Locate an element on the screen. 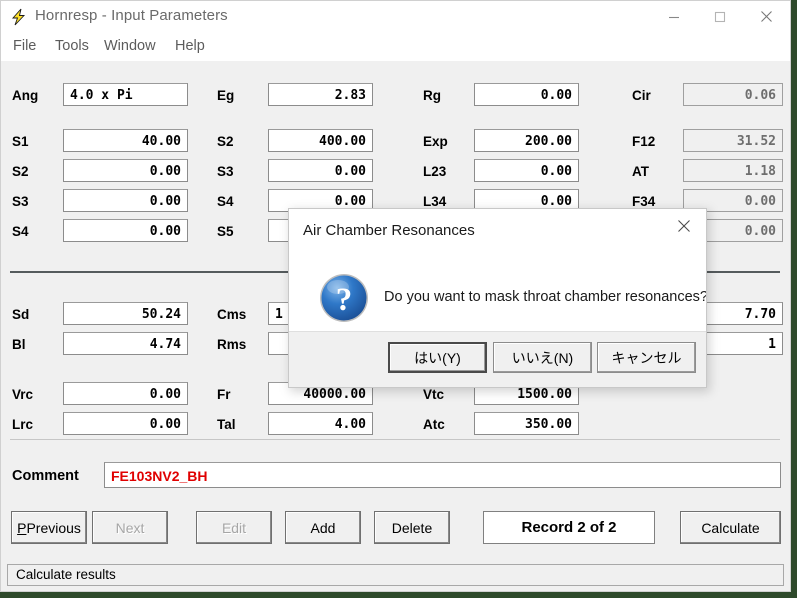  status-bar-text: Calculate results is located at coordinates (66, 574).